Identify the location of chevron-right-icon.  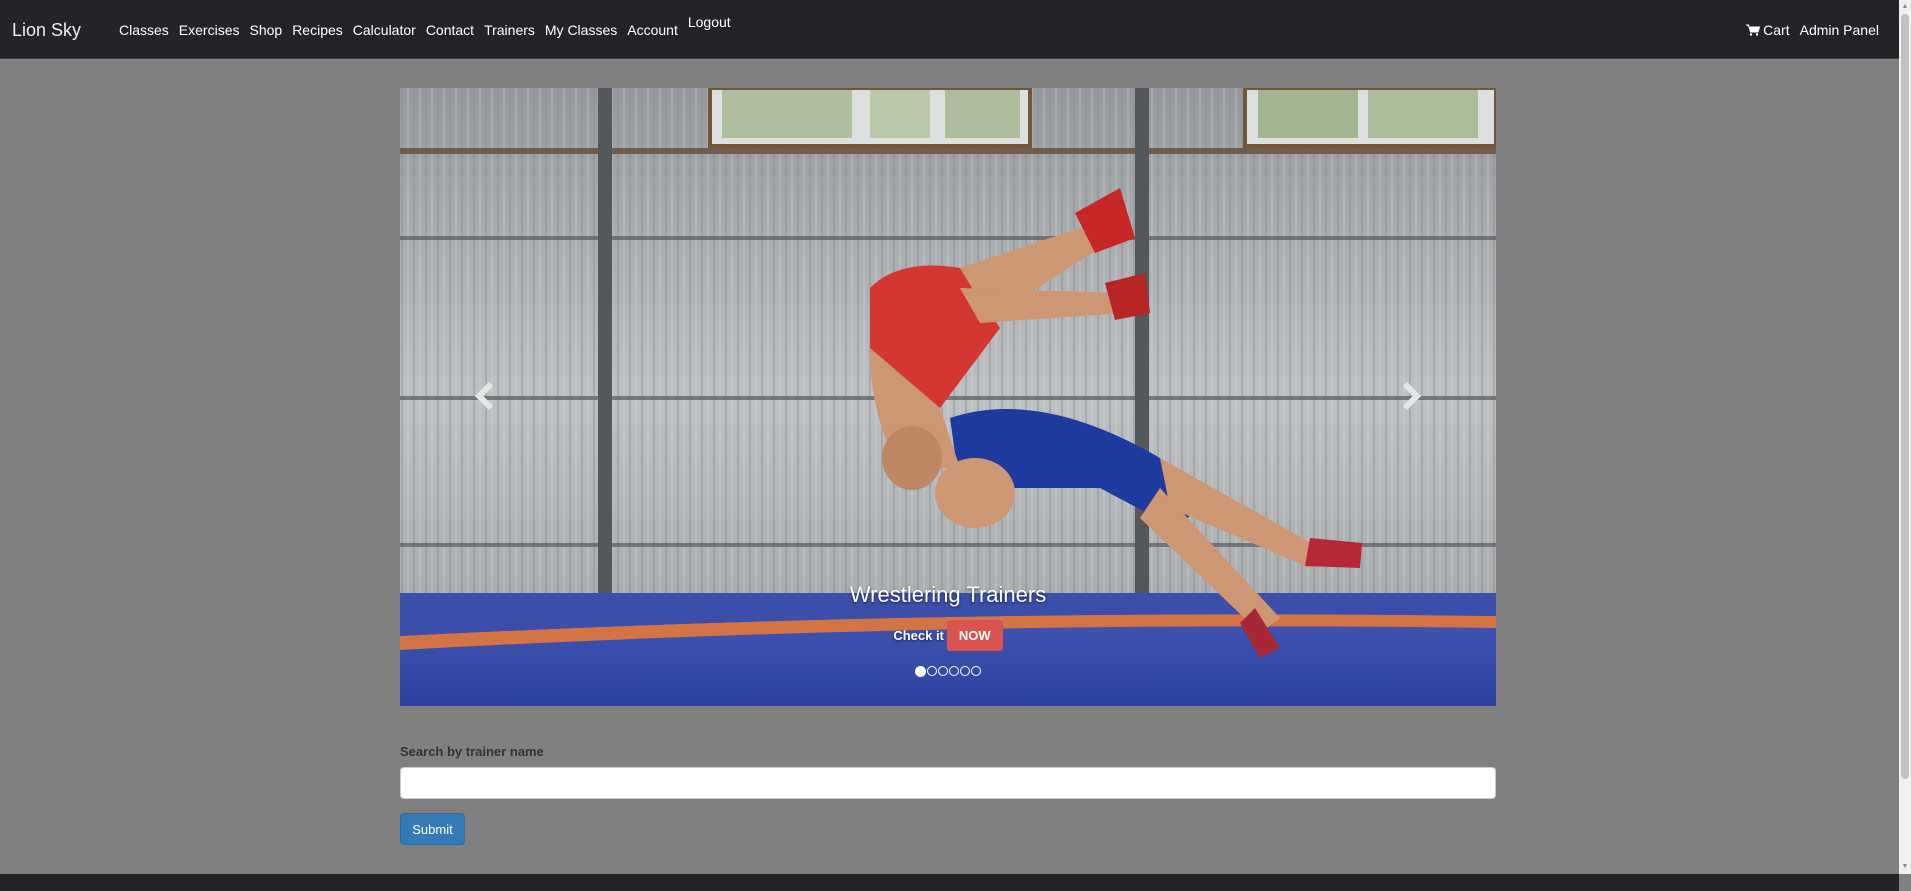
(1412, 396).